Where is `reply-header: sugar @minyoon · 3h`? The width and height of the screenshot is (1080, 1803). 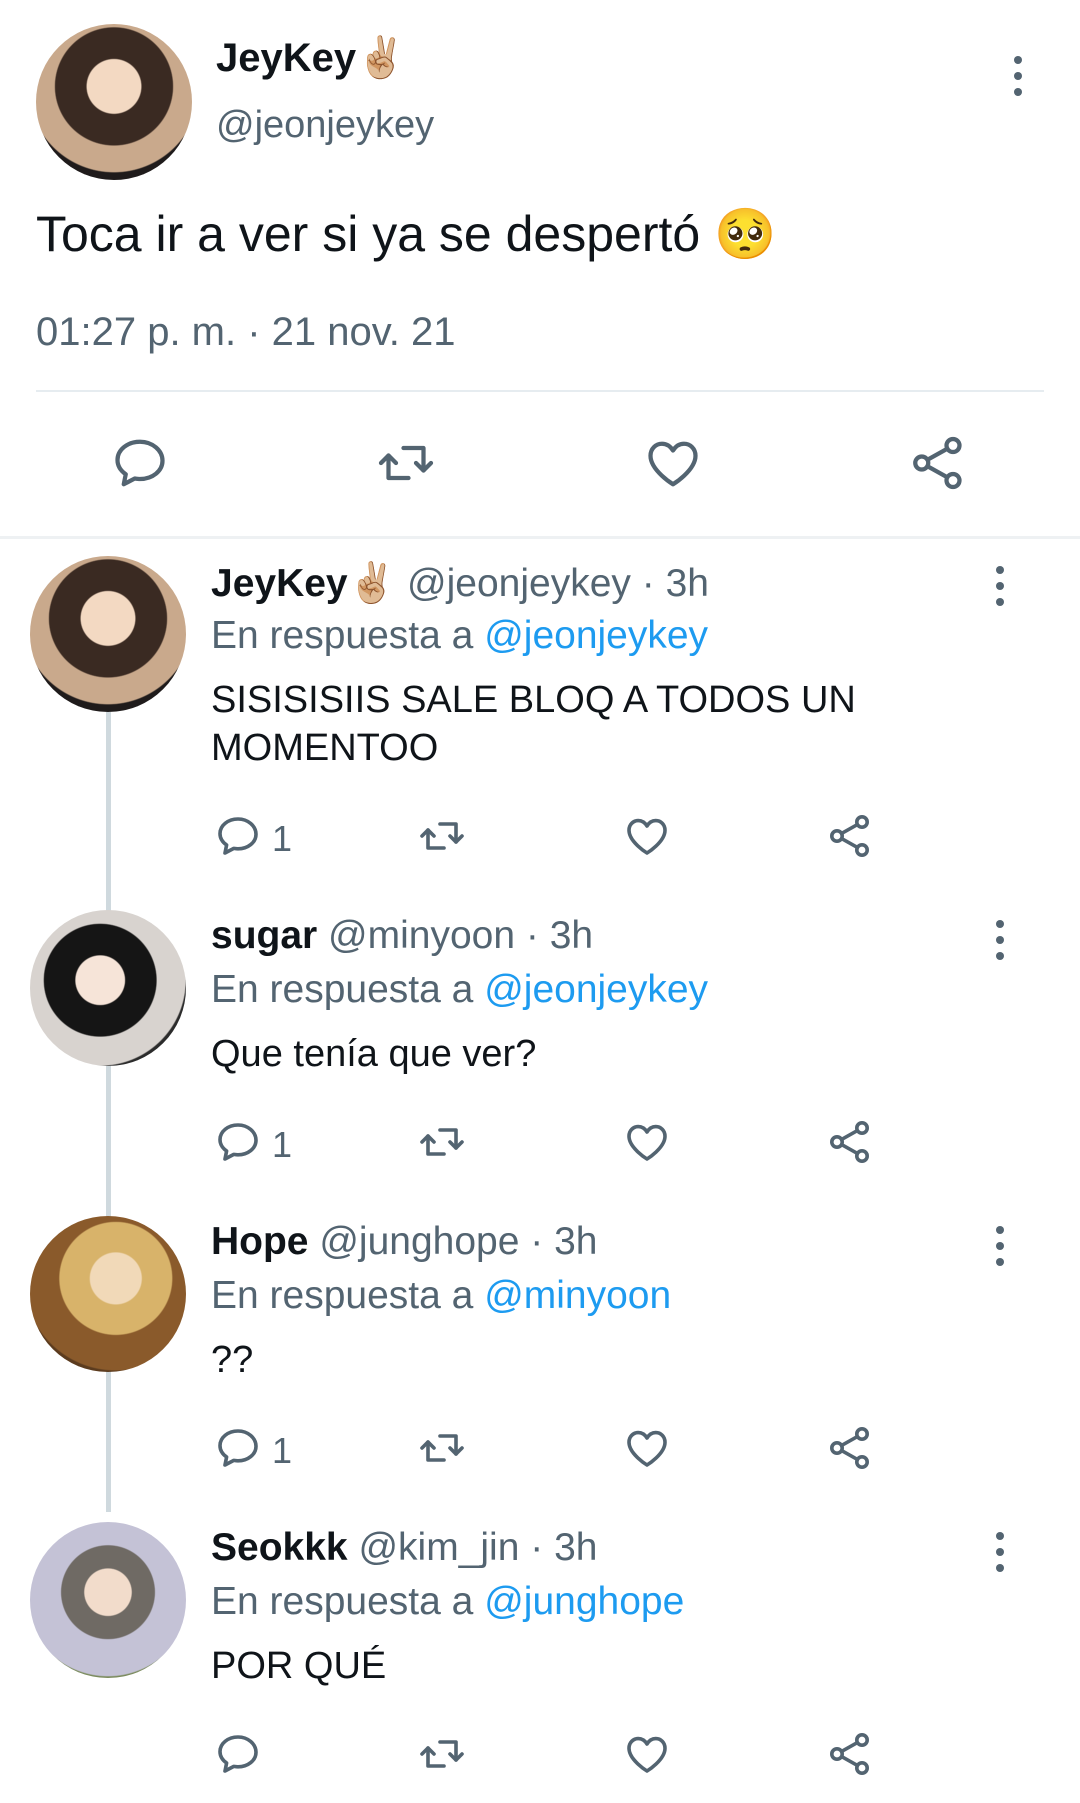 reply-header: sugar @minyoon · 3h is located at coordinates (402, 936).